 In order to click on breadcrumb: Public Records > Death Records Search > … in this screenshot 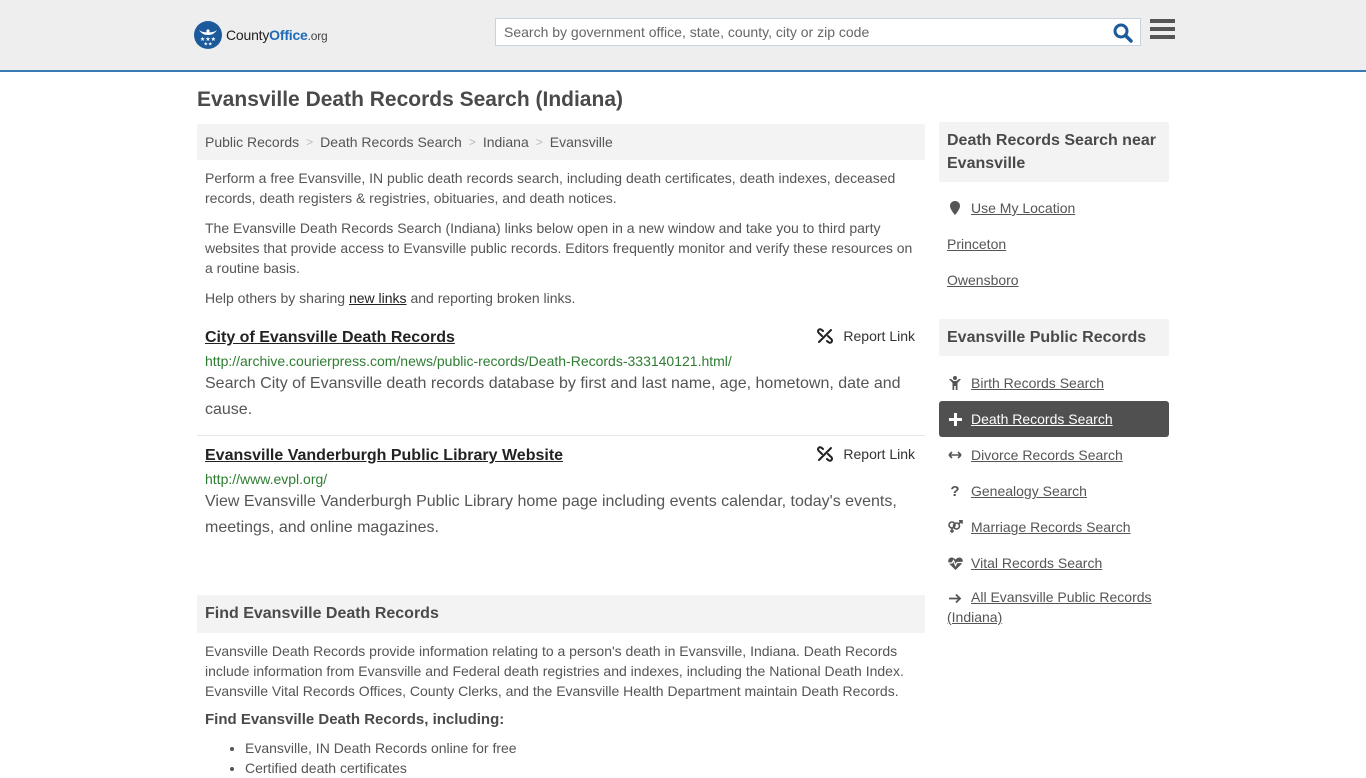, I will do `click(561, 142)`.